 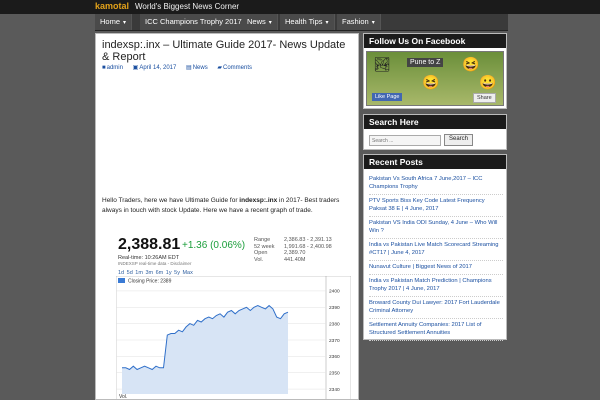 What do you see at coordinates (200, 68) in the screenshot?
I see `category-link: News` at bounding box center [200, 68].